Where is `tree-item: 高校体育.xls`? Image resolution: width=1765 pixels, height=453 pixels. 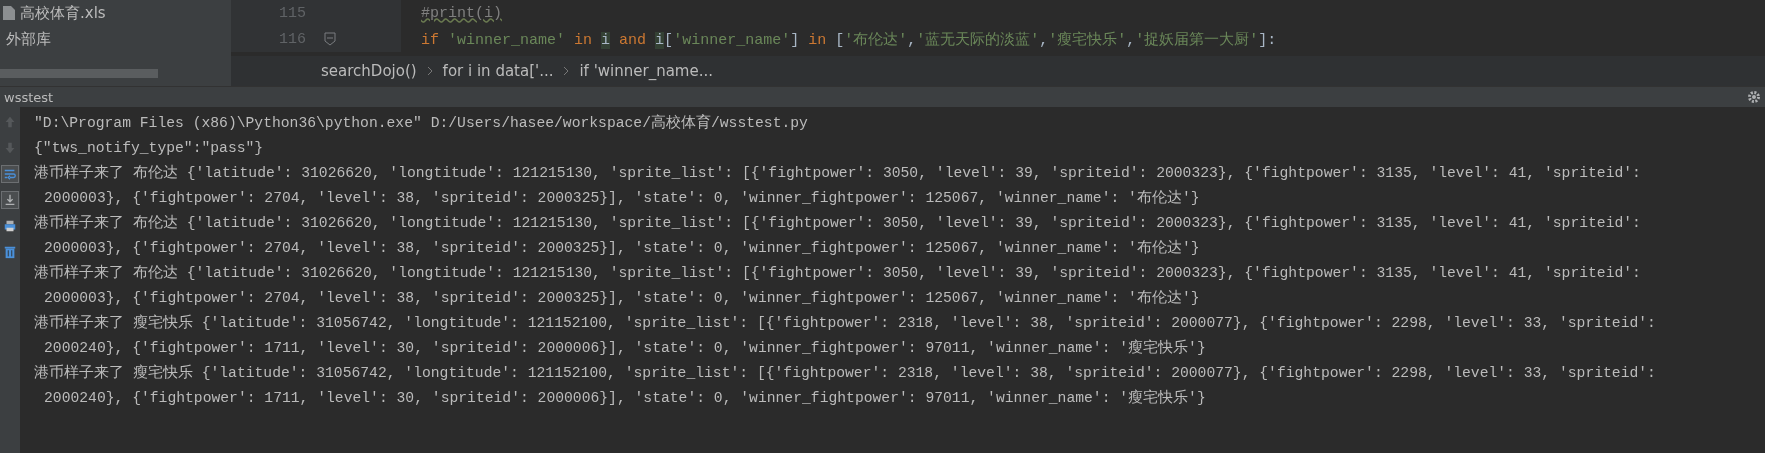 tree-item: 高校体育.xls is located at coordinates (115, 13).